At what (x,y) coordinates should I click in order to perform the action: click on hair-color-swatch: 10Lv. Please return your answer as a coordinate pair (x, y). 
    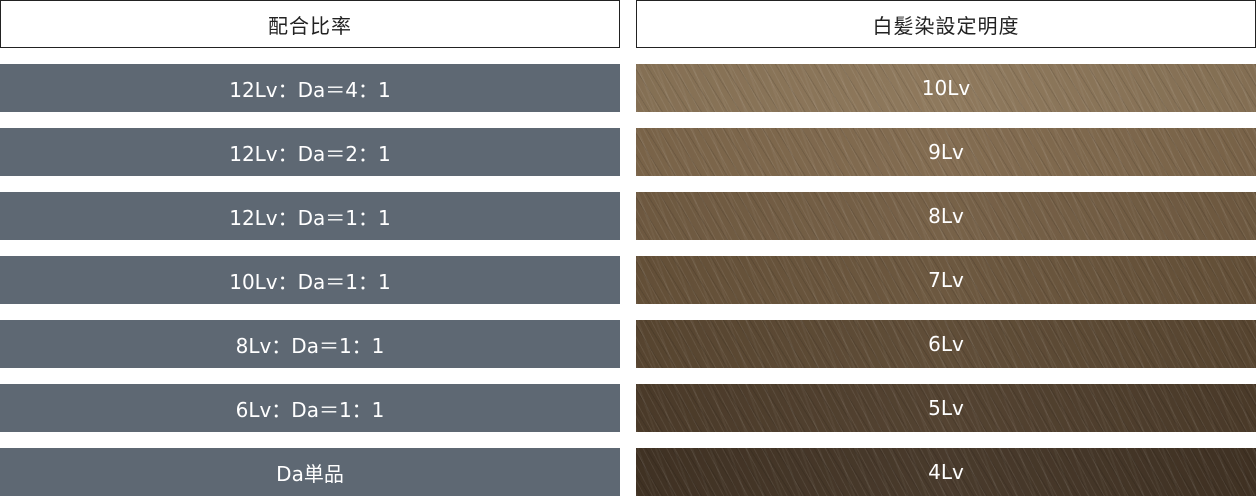
    Looking at the image, I should click on (946, 88).